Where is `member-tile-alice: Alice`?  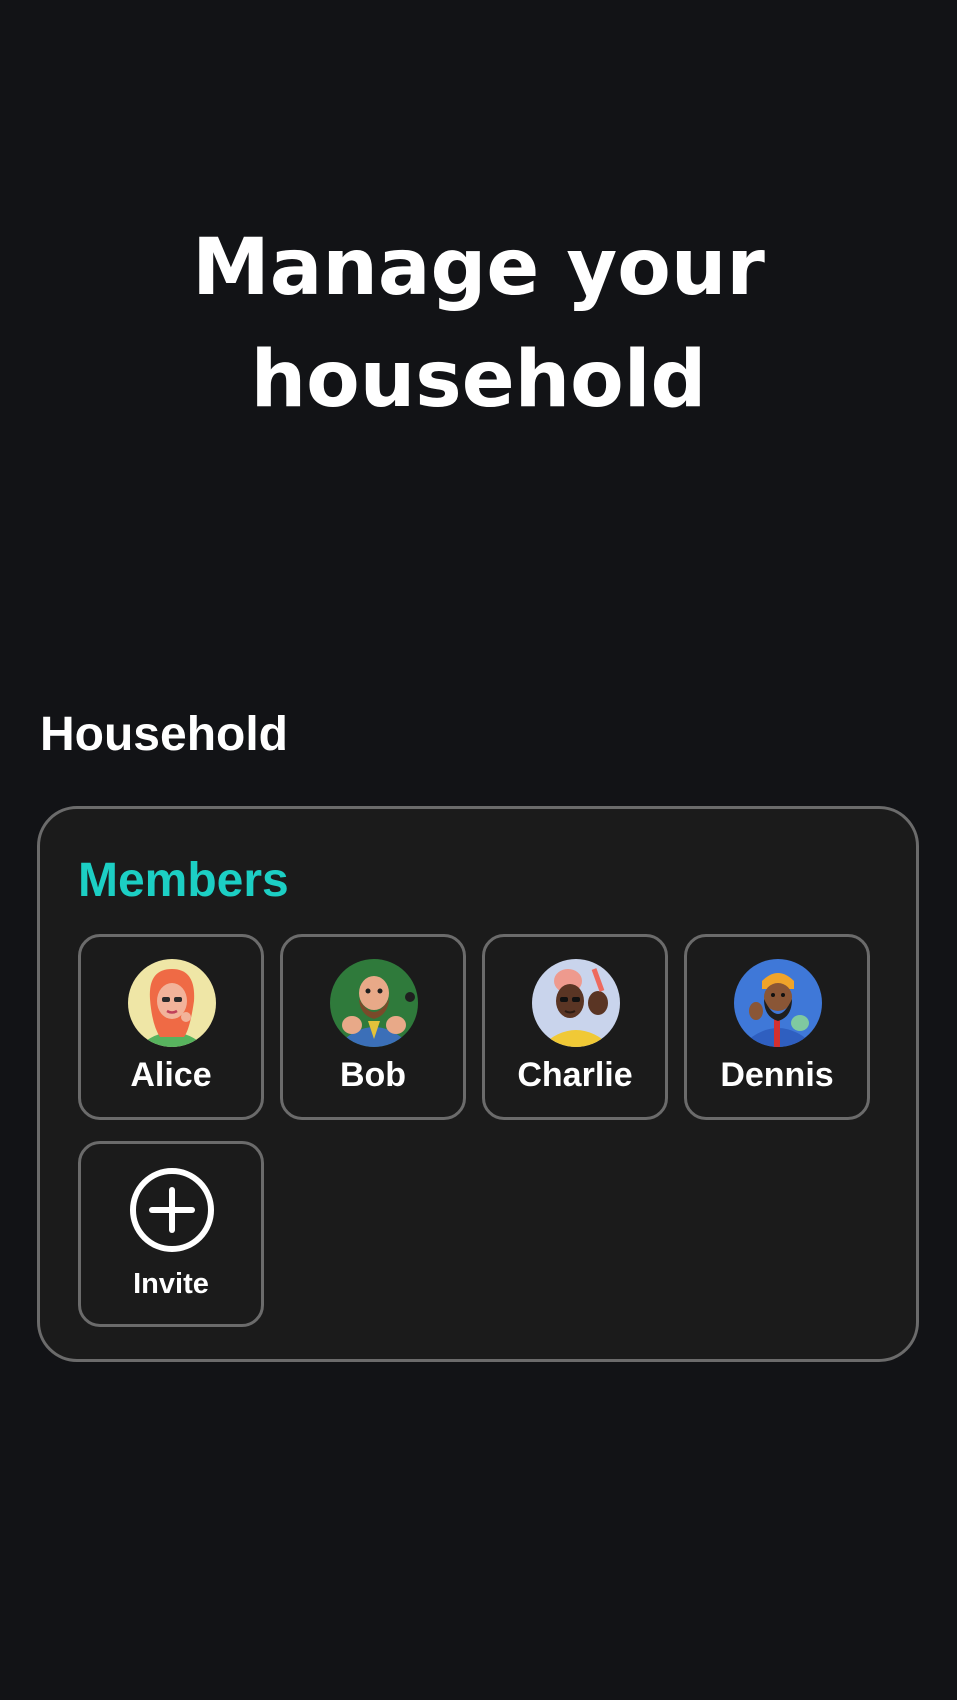 member-tile-alice: Alice is located at coordinates (171, 1027).